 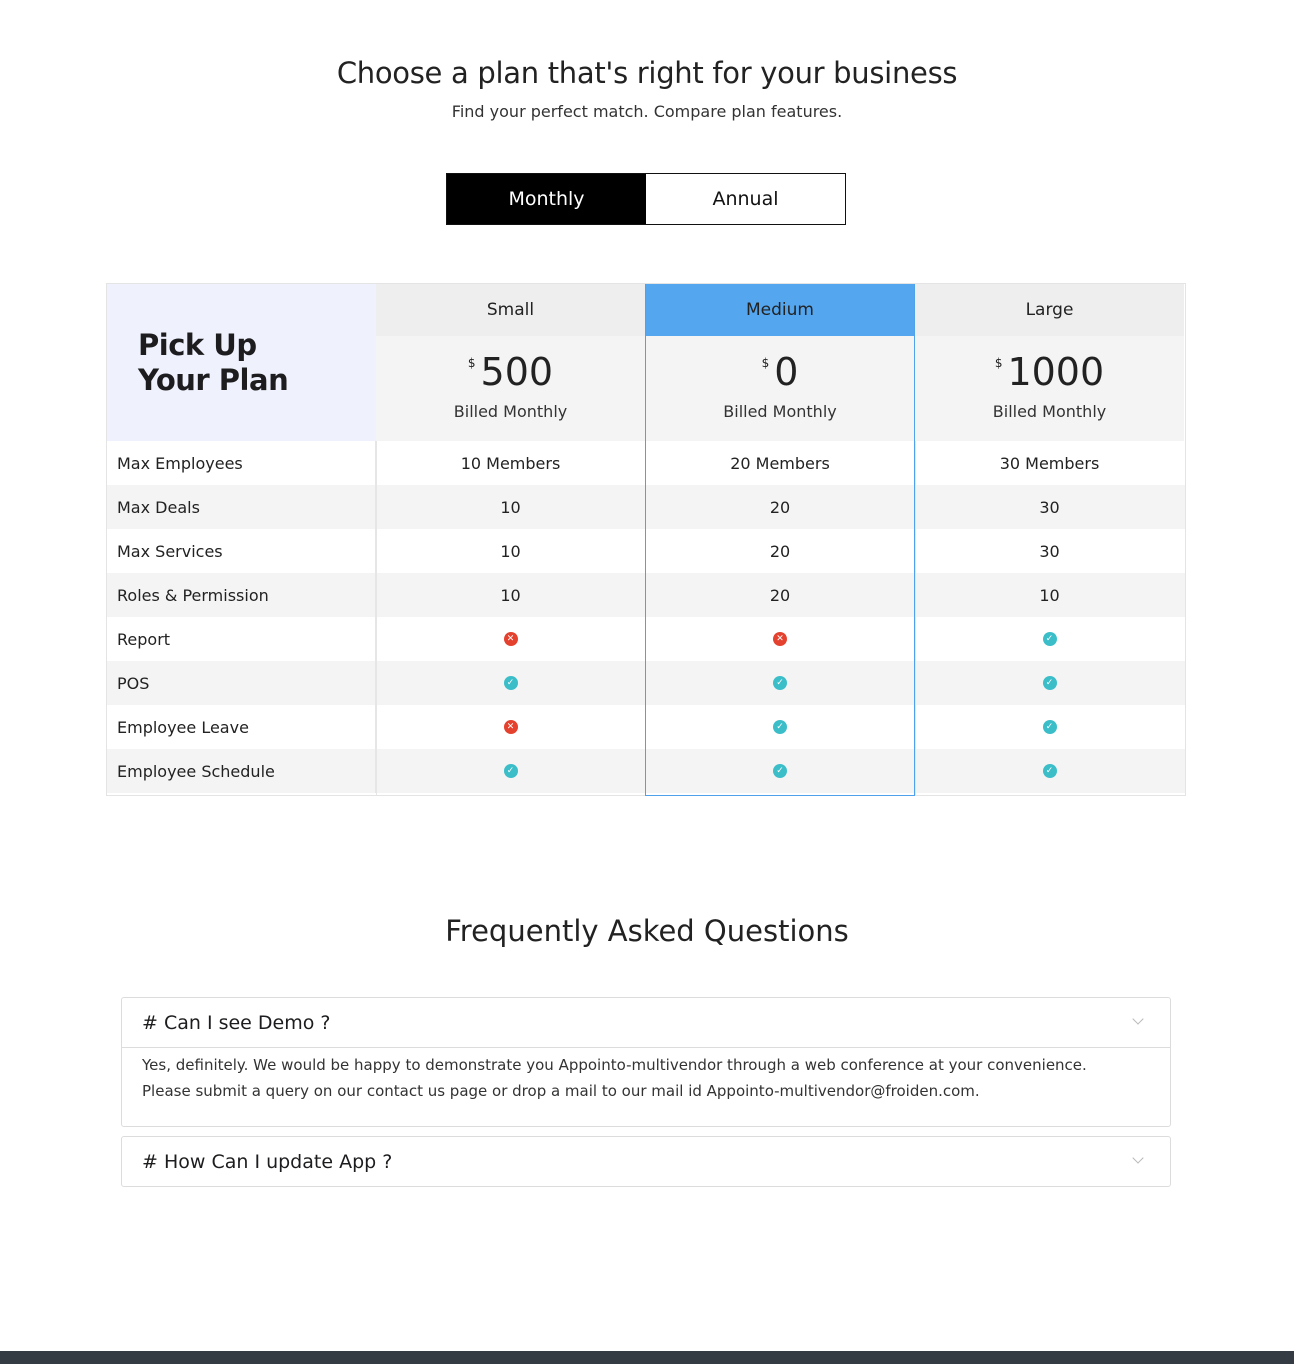 I want to click on faq-question-demo: # Can I see Demo ?, so click(x=646, y=1022).